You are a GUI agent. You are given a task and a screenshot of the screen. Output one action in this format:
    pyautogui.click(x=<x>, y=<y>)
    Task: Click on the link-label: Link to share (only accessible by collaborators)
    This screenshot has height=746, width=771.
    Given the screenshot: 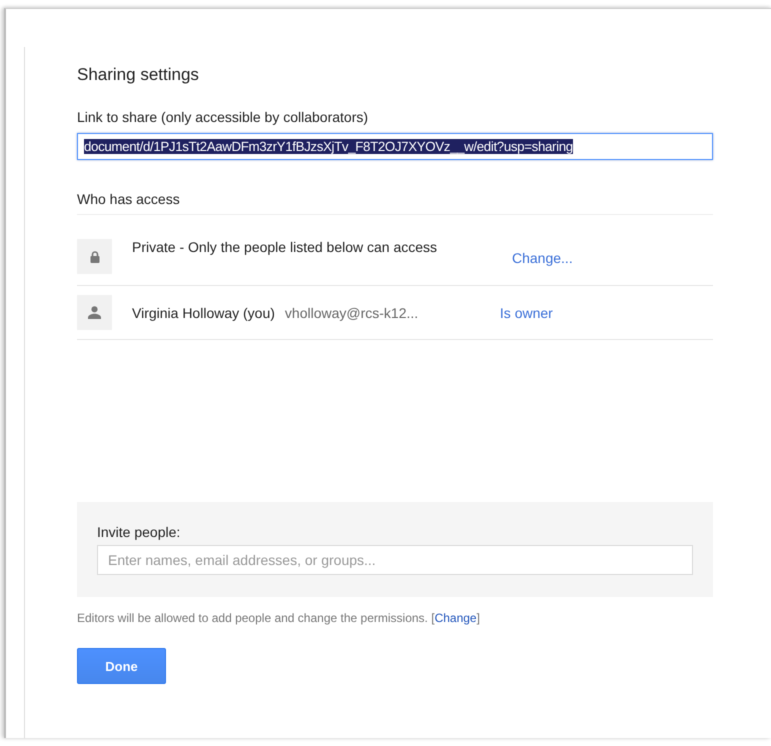 What is the action you would take?
    pyautogui.click(x=223, y=117)
    